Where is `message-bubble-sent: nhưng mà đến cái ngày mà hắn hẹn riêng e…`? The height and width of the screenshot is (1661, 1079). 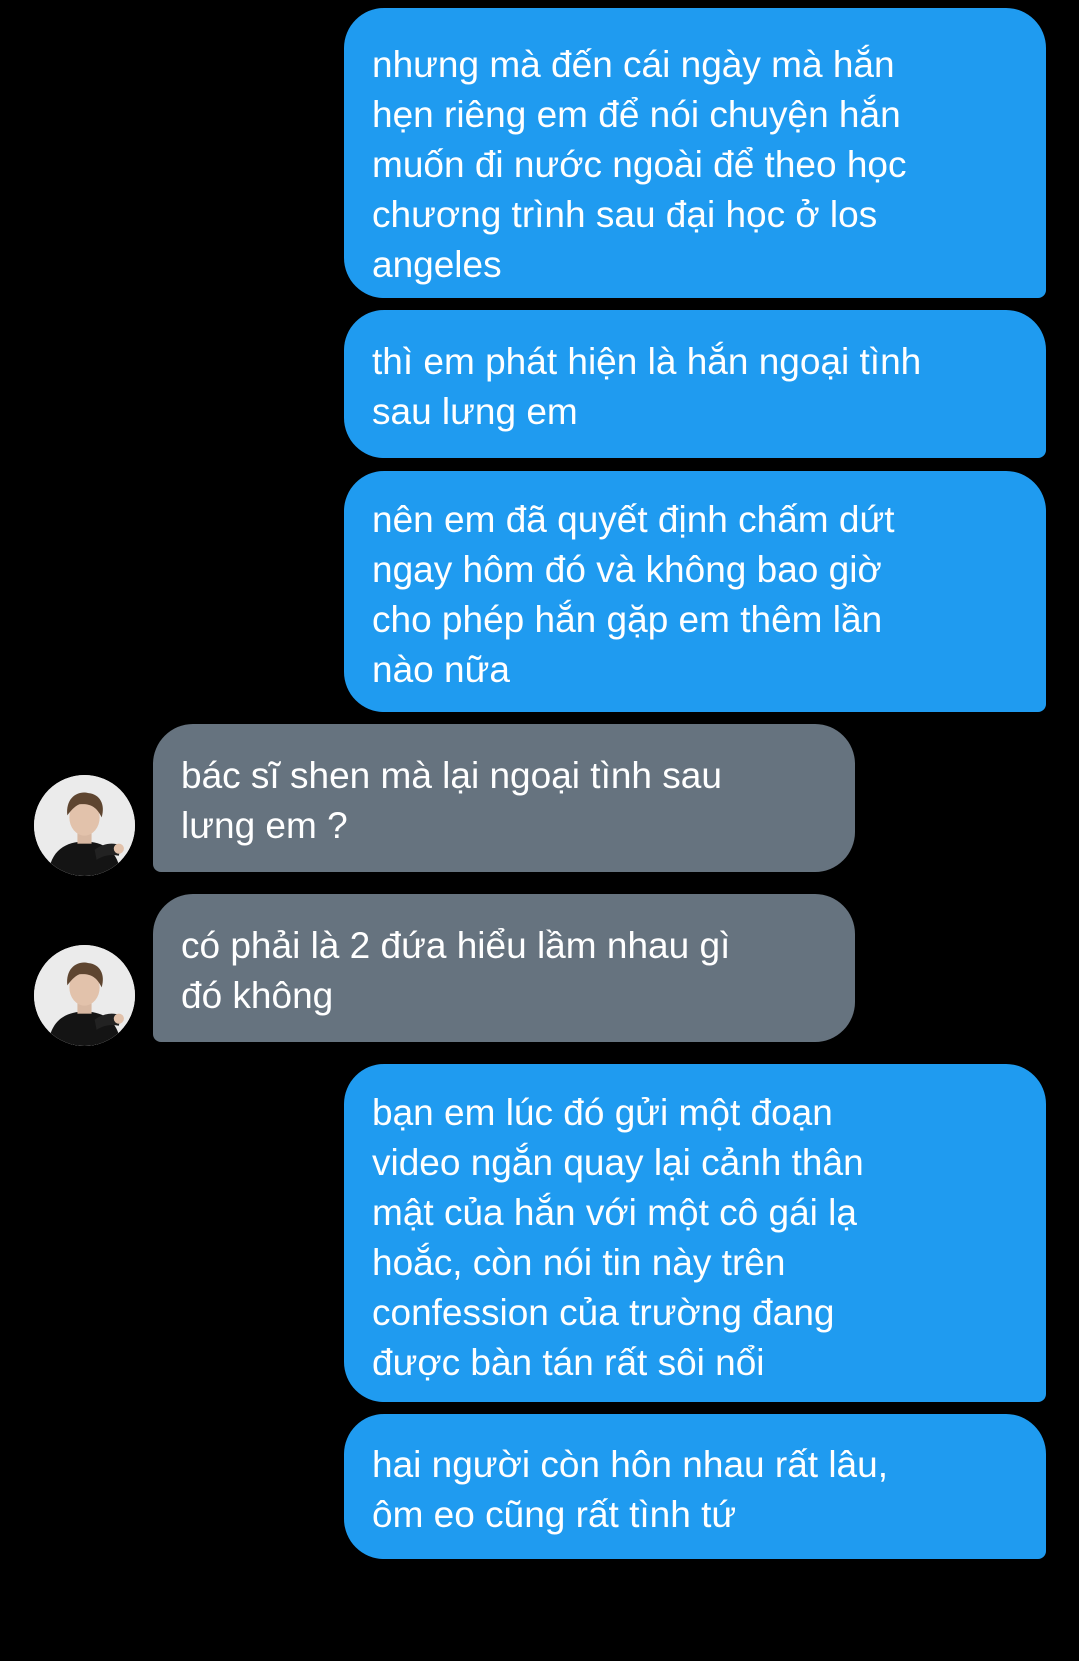
message-bubble-sent: nhưng mà đến cái ngày mà hắn hẹn riêng e… is located at coordinates (695, 153).